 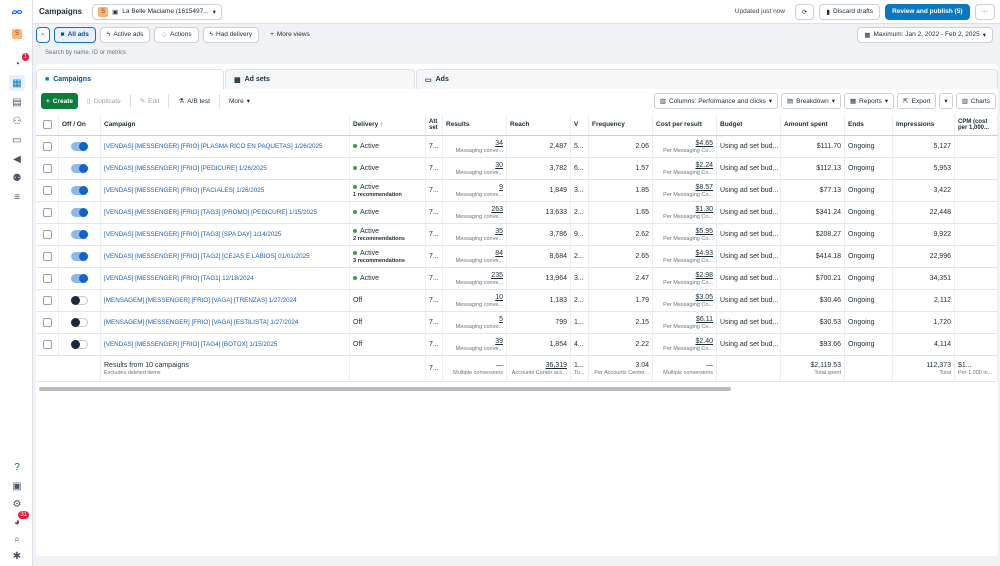 What do you see at coordinates (580, 124) in the screenshot?
I see `col-views: V` at bounding box center [580, 124].